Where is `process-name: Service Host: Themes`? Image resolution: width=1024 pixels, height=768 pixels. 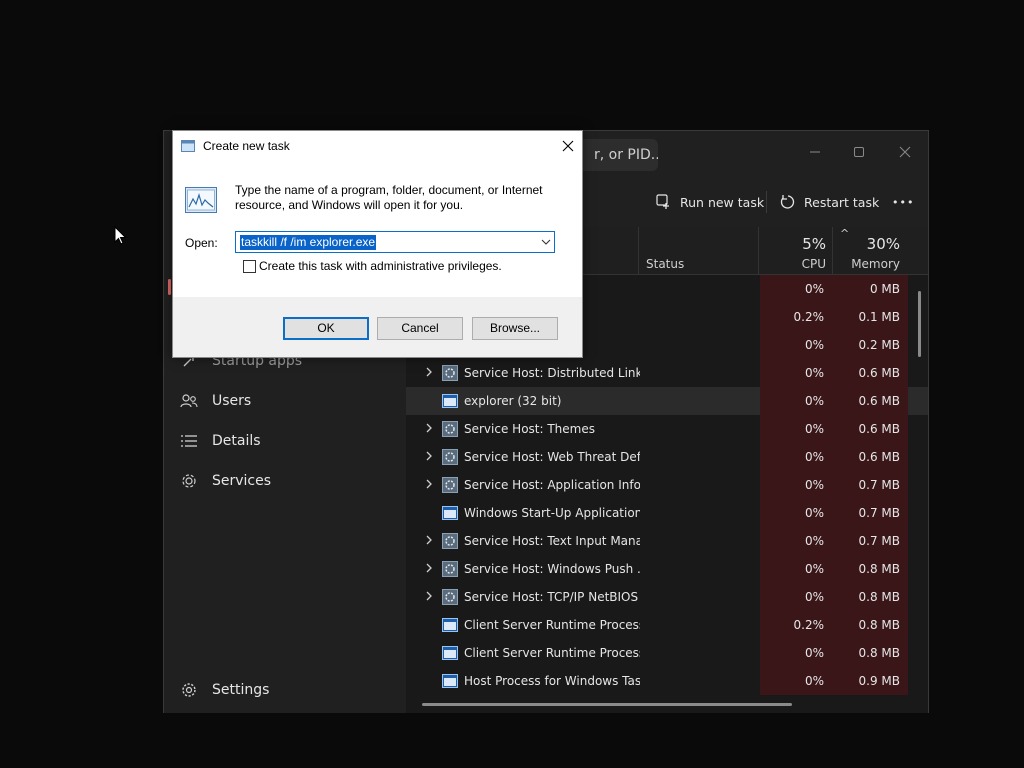
process-name: Service Host: Themes is located at coordinates (529, 429).